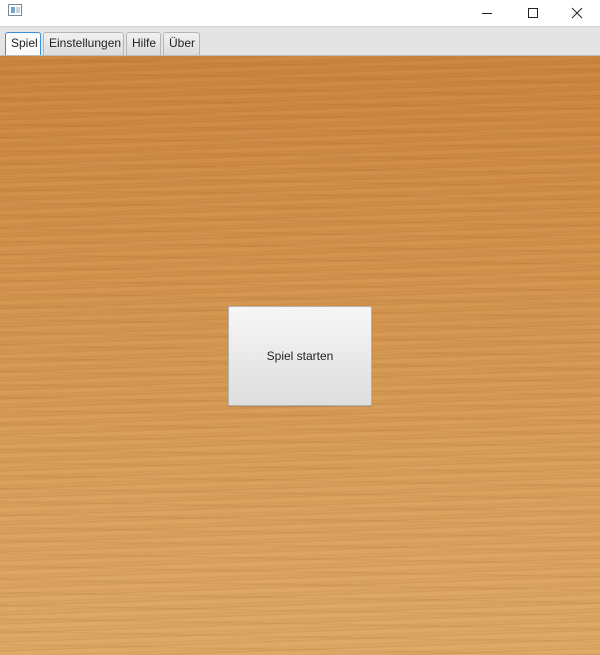 This screenshot has height=655, width=600. I want to click on maximize-icon, so click(533, 13).